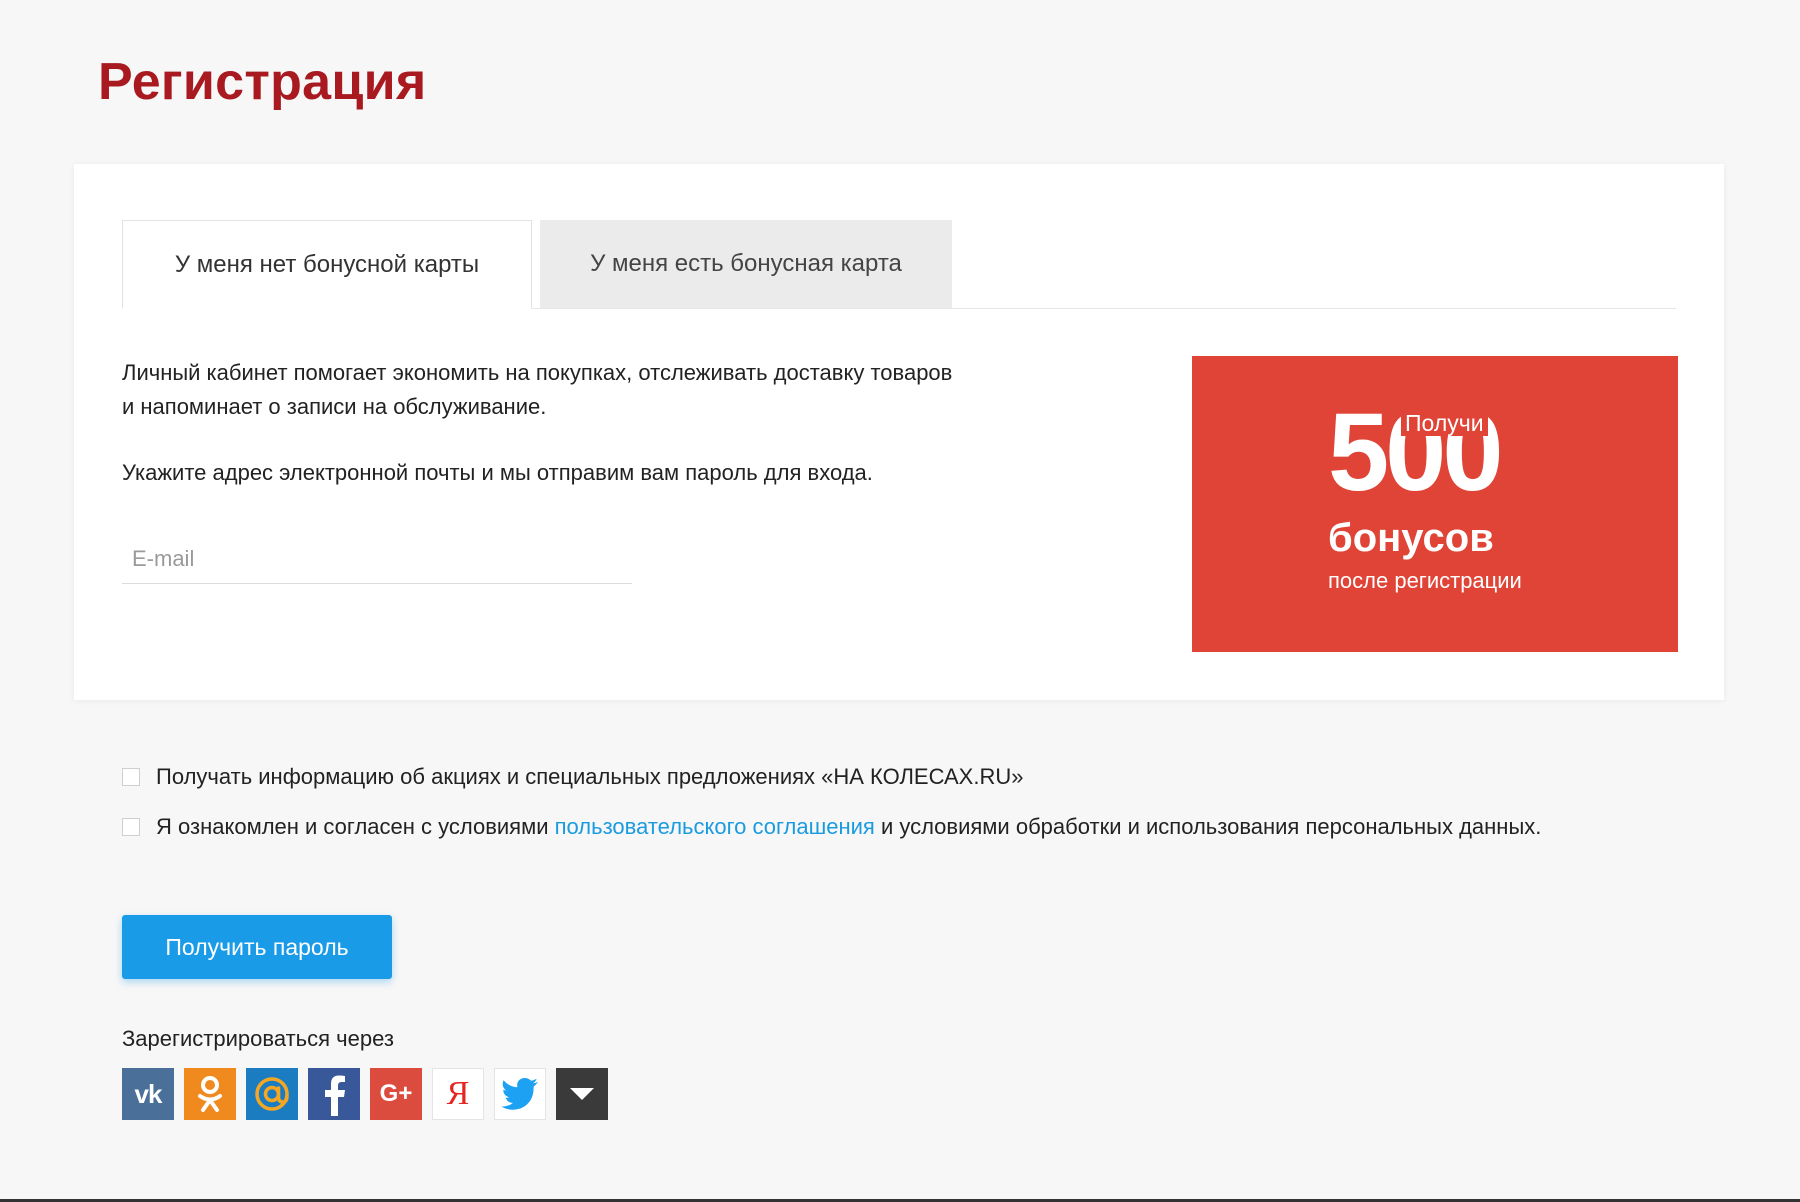 The height and width of the screenshot is (1202, 1800). I want to click on chevron-down-icon, so click(582, 1094).